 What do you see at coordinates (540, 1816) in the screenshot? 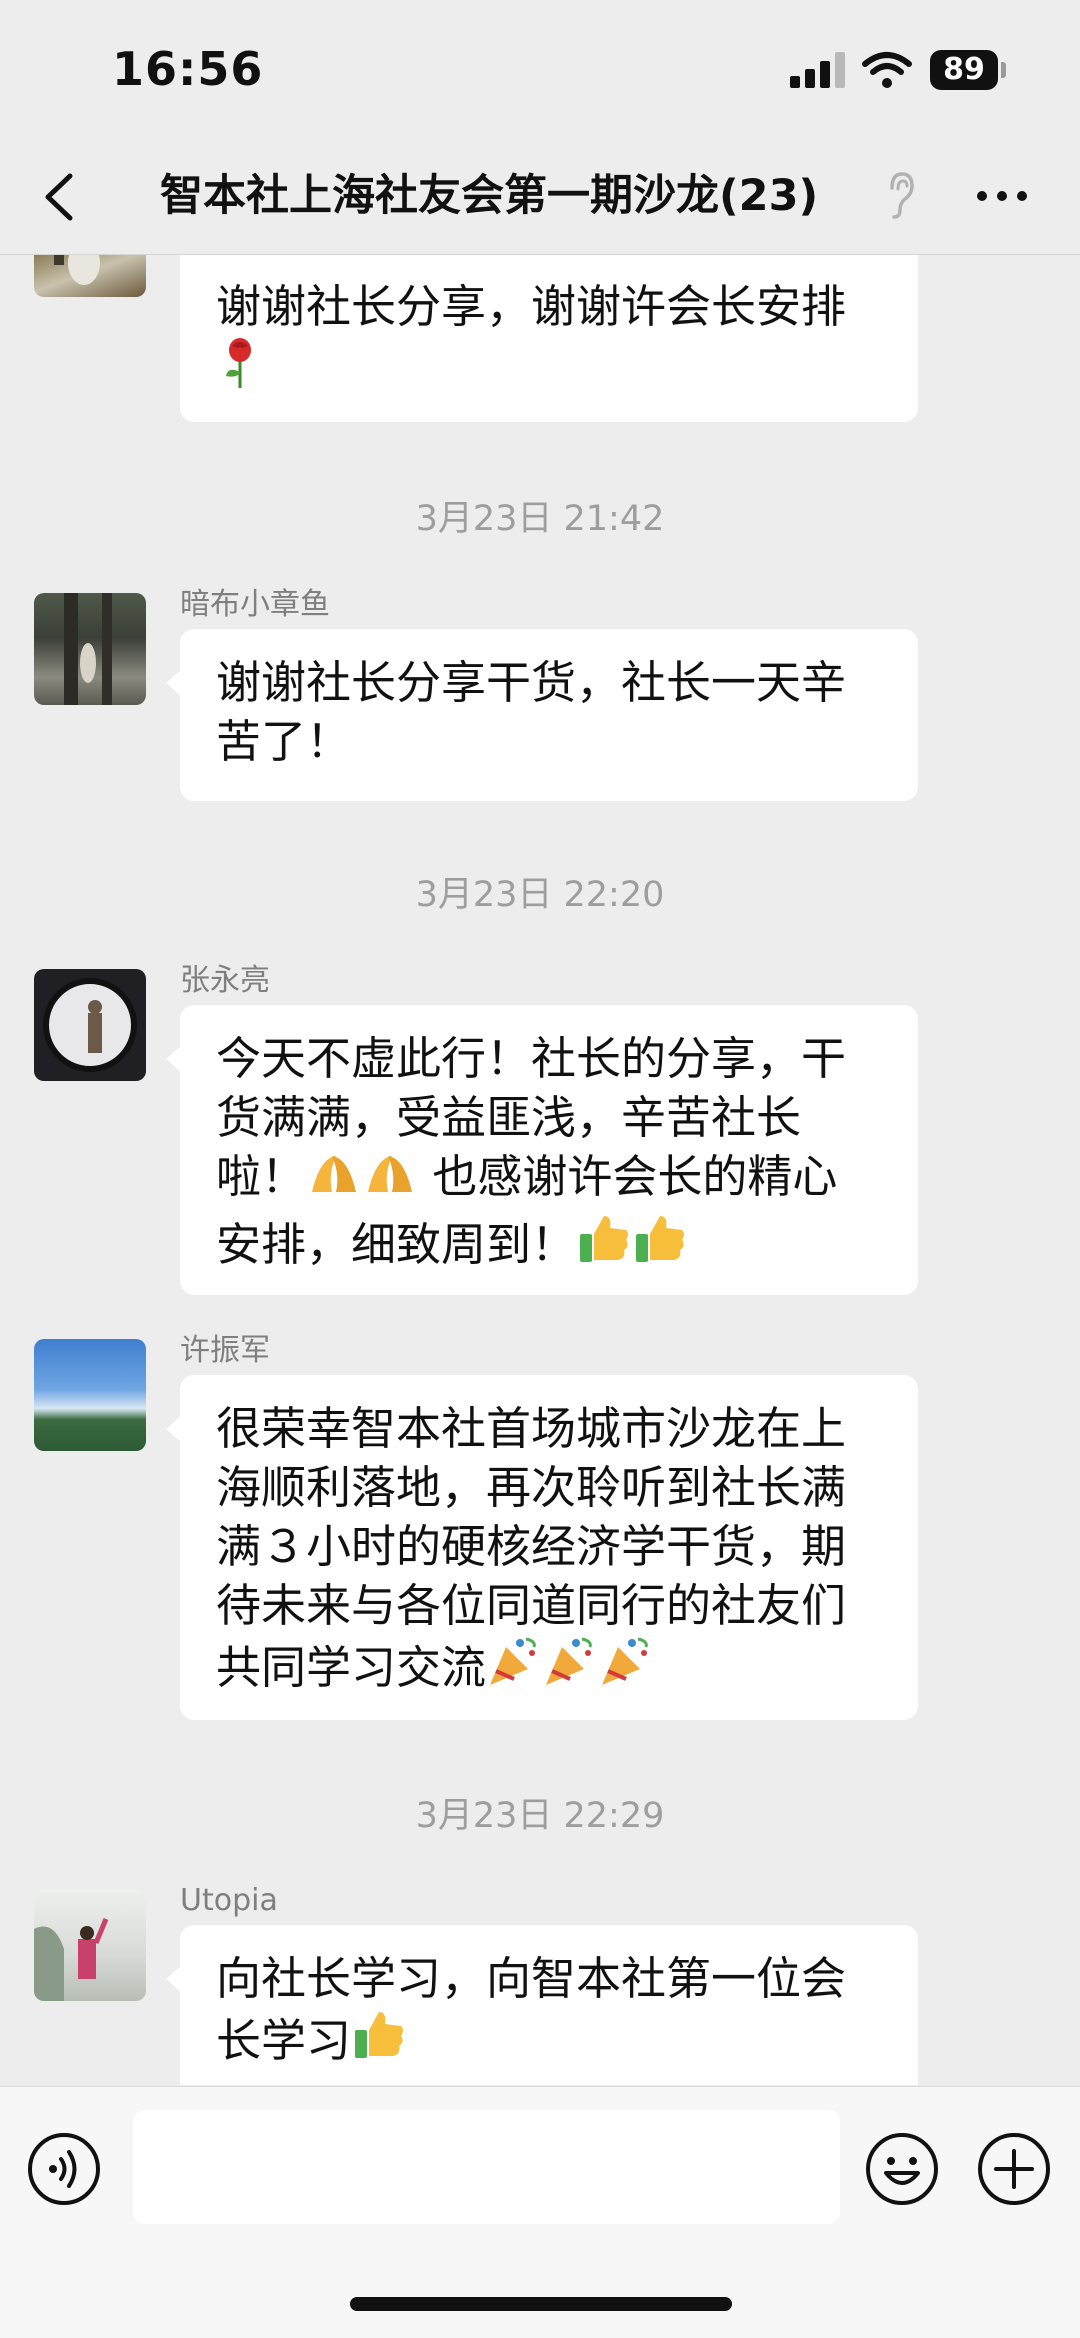
I see `timestamp: 3月23日 22:29` at bounding box center [540, 1816].